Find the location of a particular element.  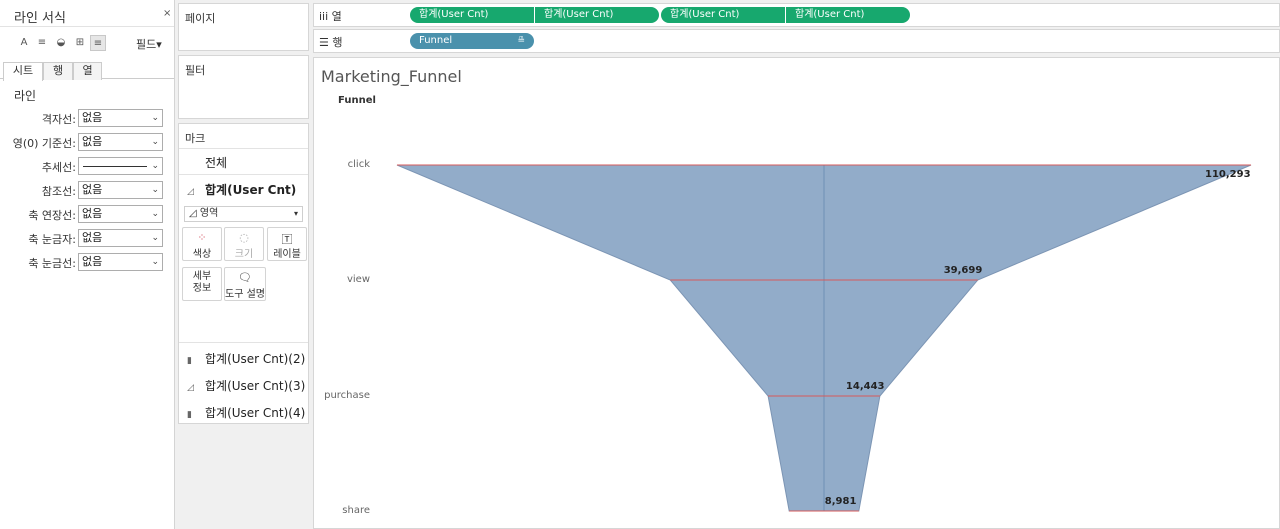

tab-sheet: 시트 is located at coordinates (23, 71).